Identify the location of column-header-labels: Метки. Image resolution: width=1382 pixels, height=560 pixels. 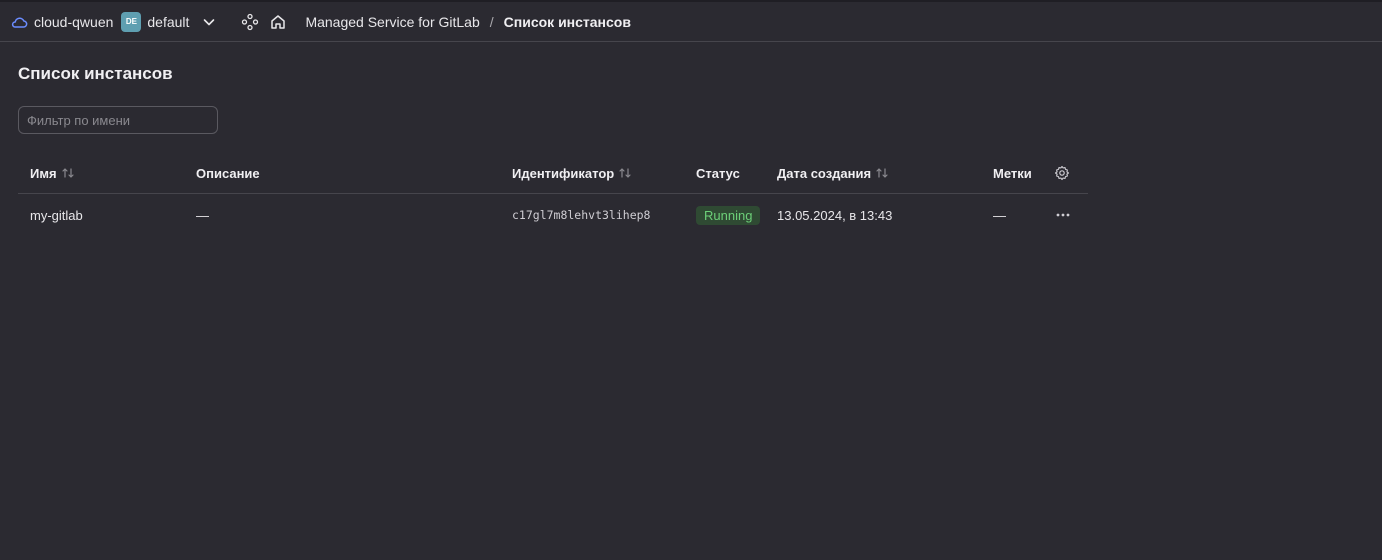
(1012, 173).